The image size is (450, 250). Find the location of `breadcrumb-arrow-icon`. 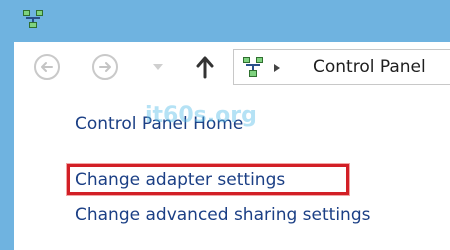

breadcrumb-arrow-icon is located at coordinates (277, 68).